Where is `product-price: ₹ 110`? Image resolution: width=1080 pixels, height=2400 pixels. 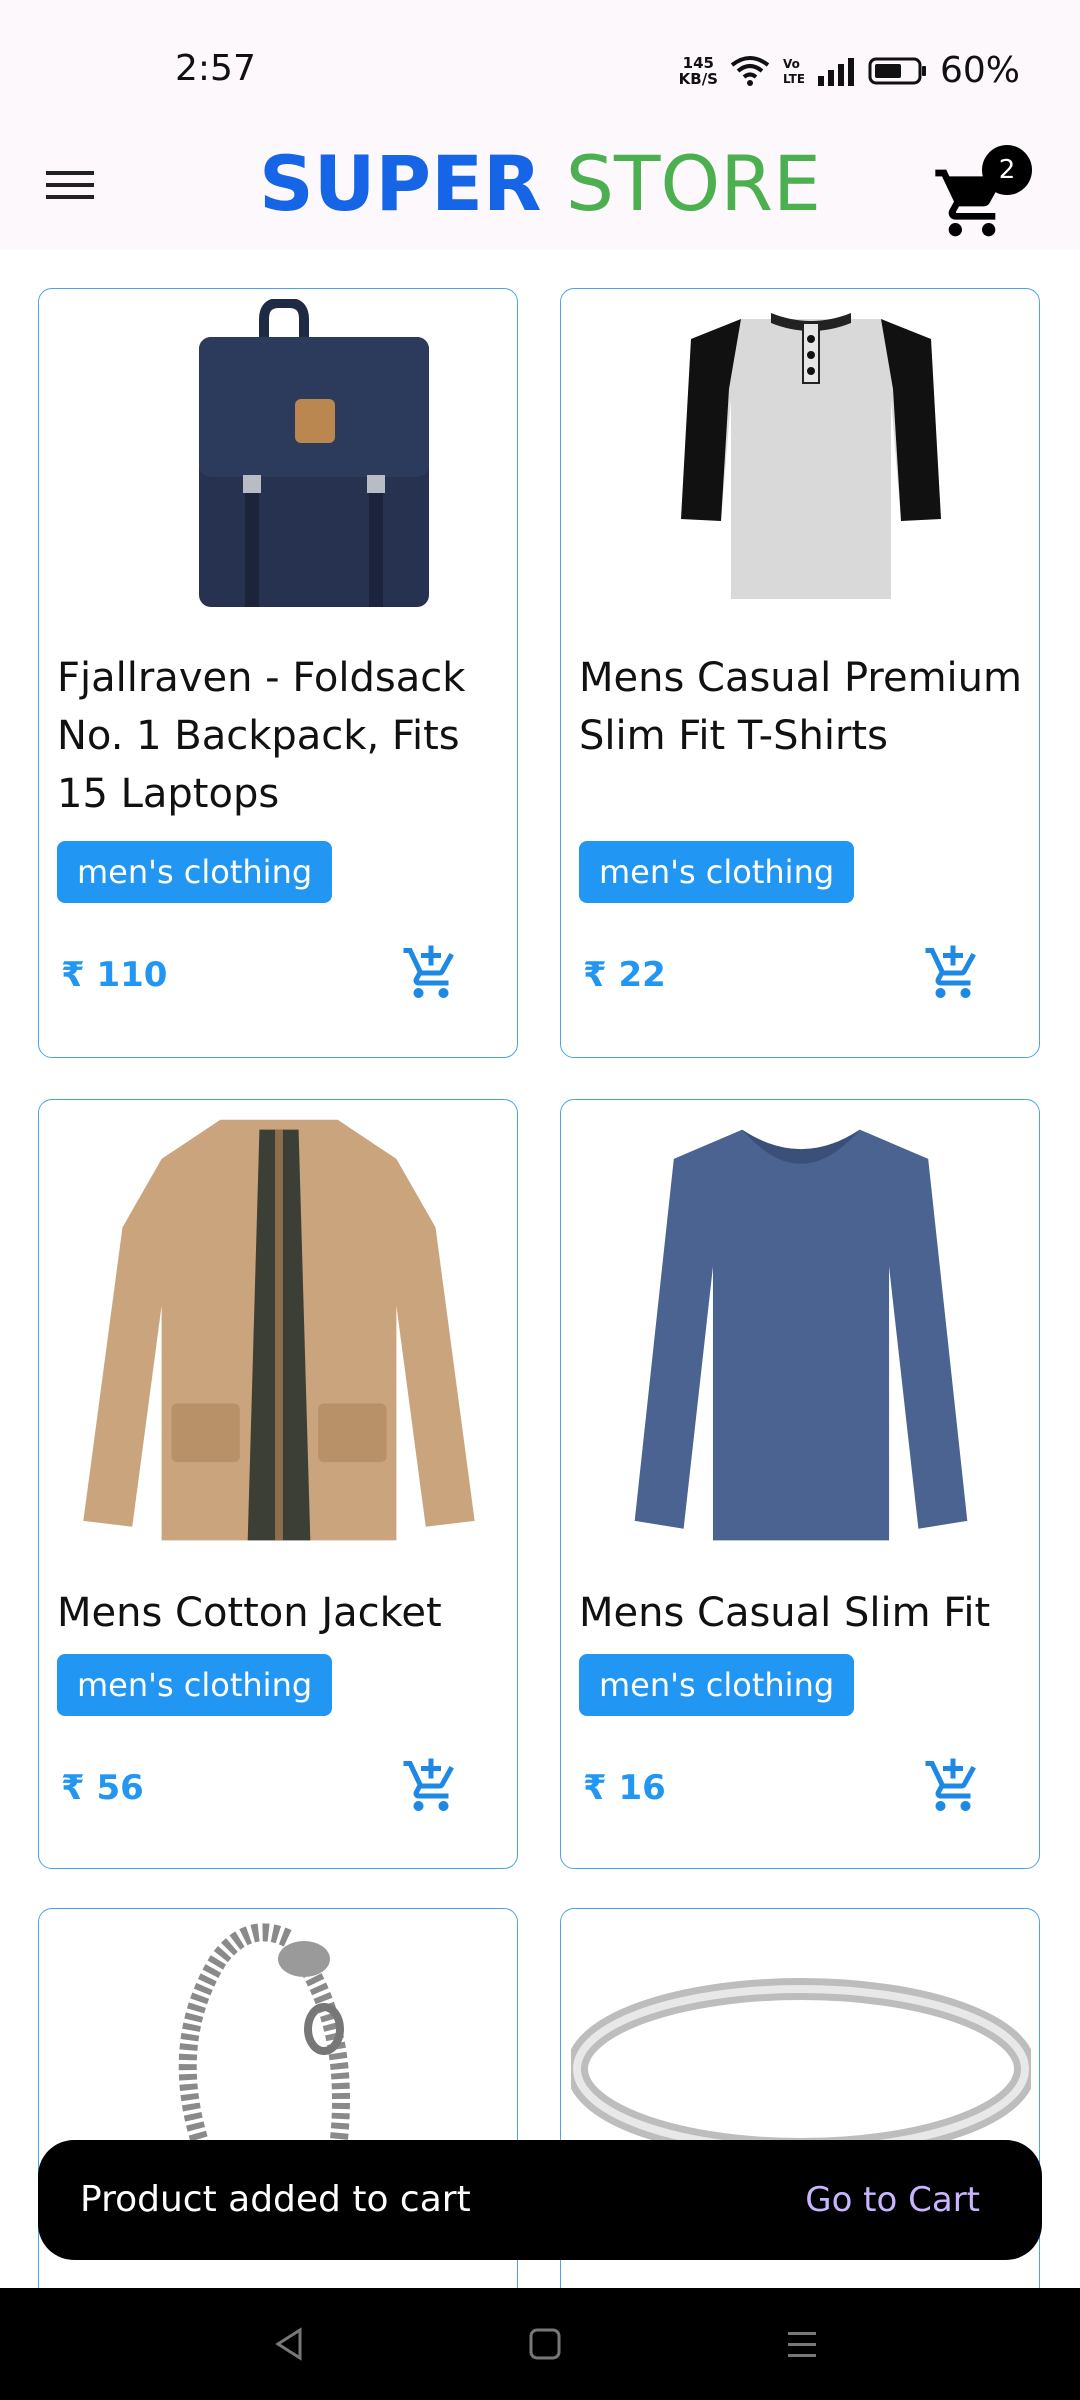
product-price: ₹ 110 is located at coordinates (114, 975).